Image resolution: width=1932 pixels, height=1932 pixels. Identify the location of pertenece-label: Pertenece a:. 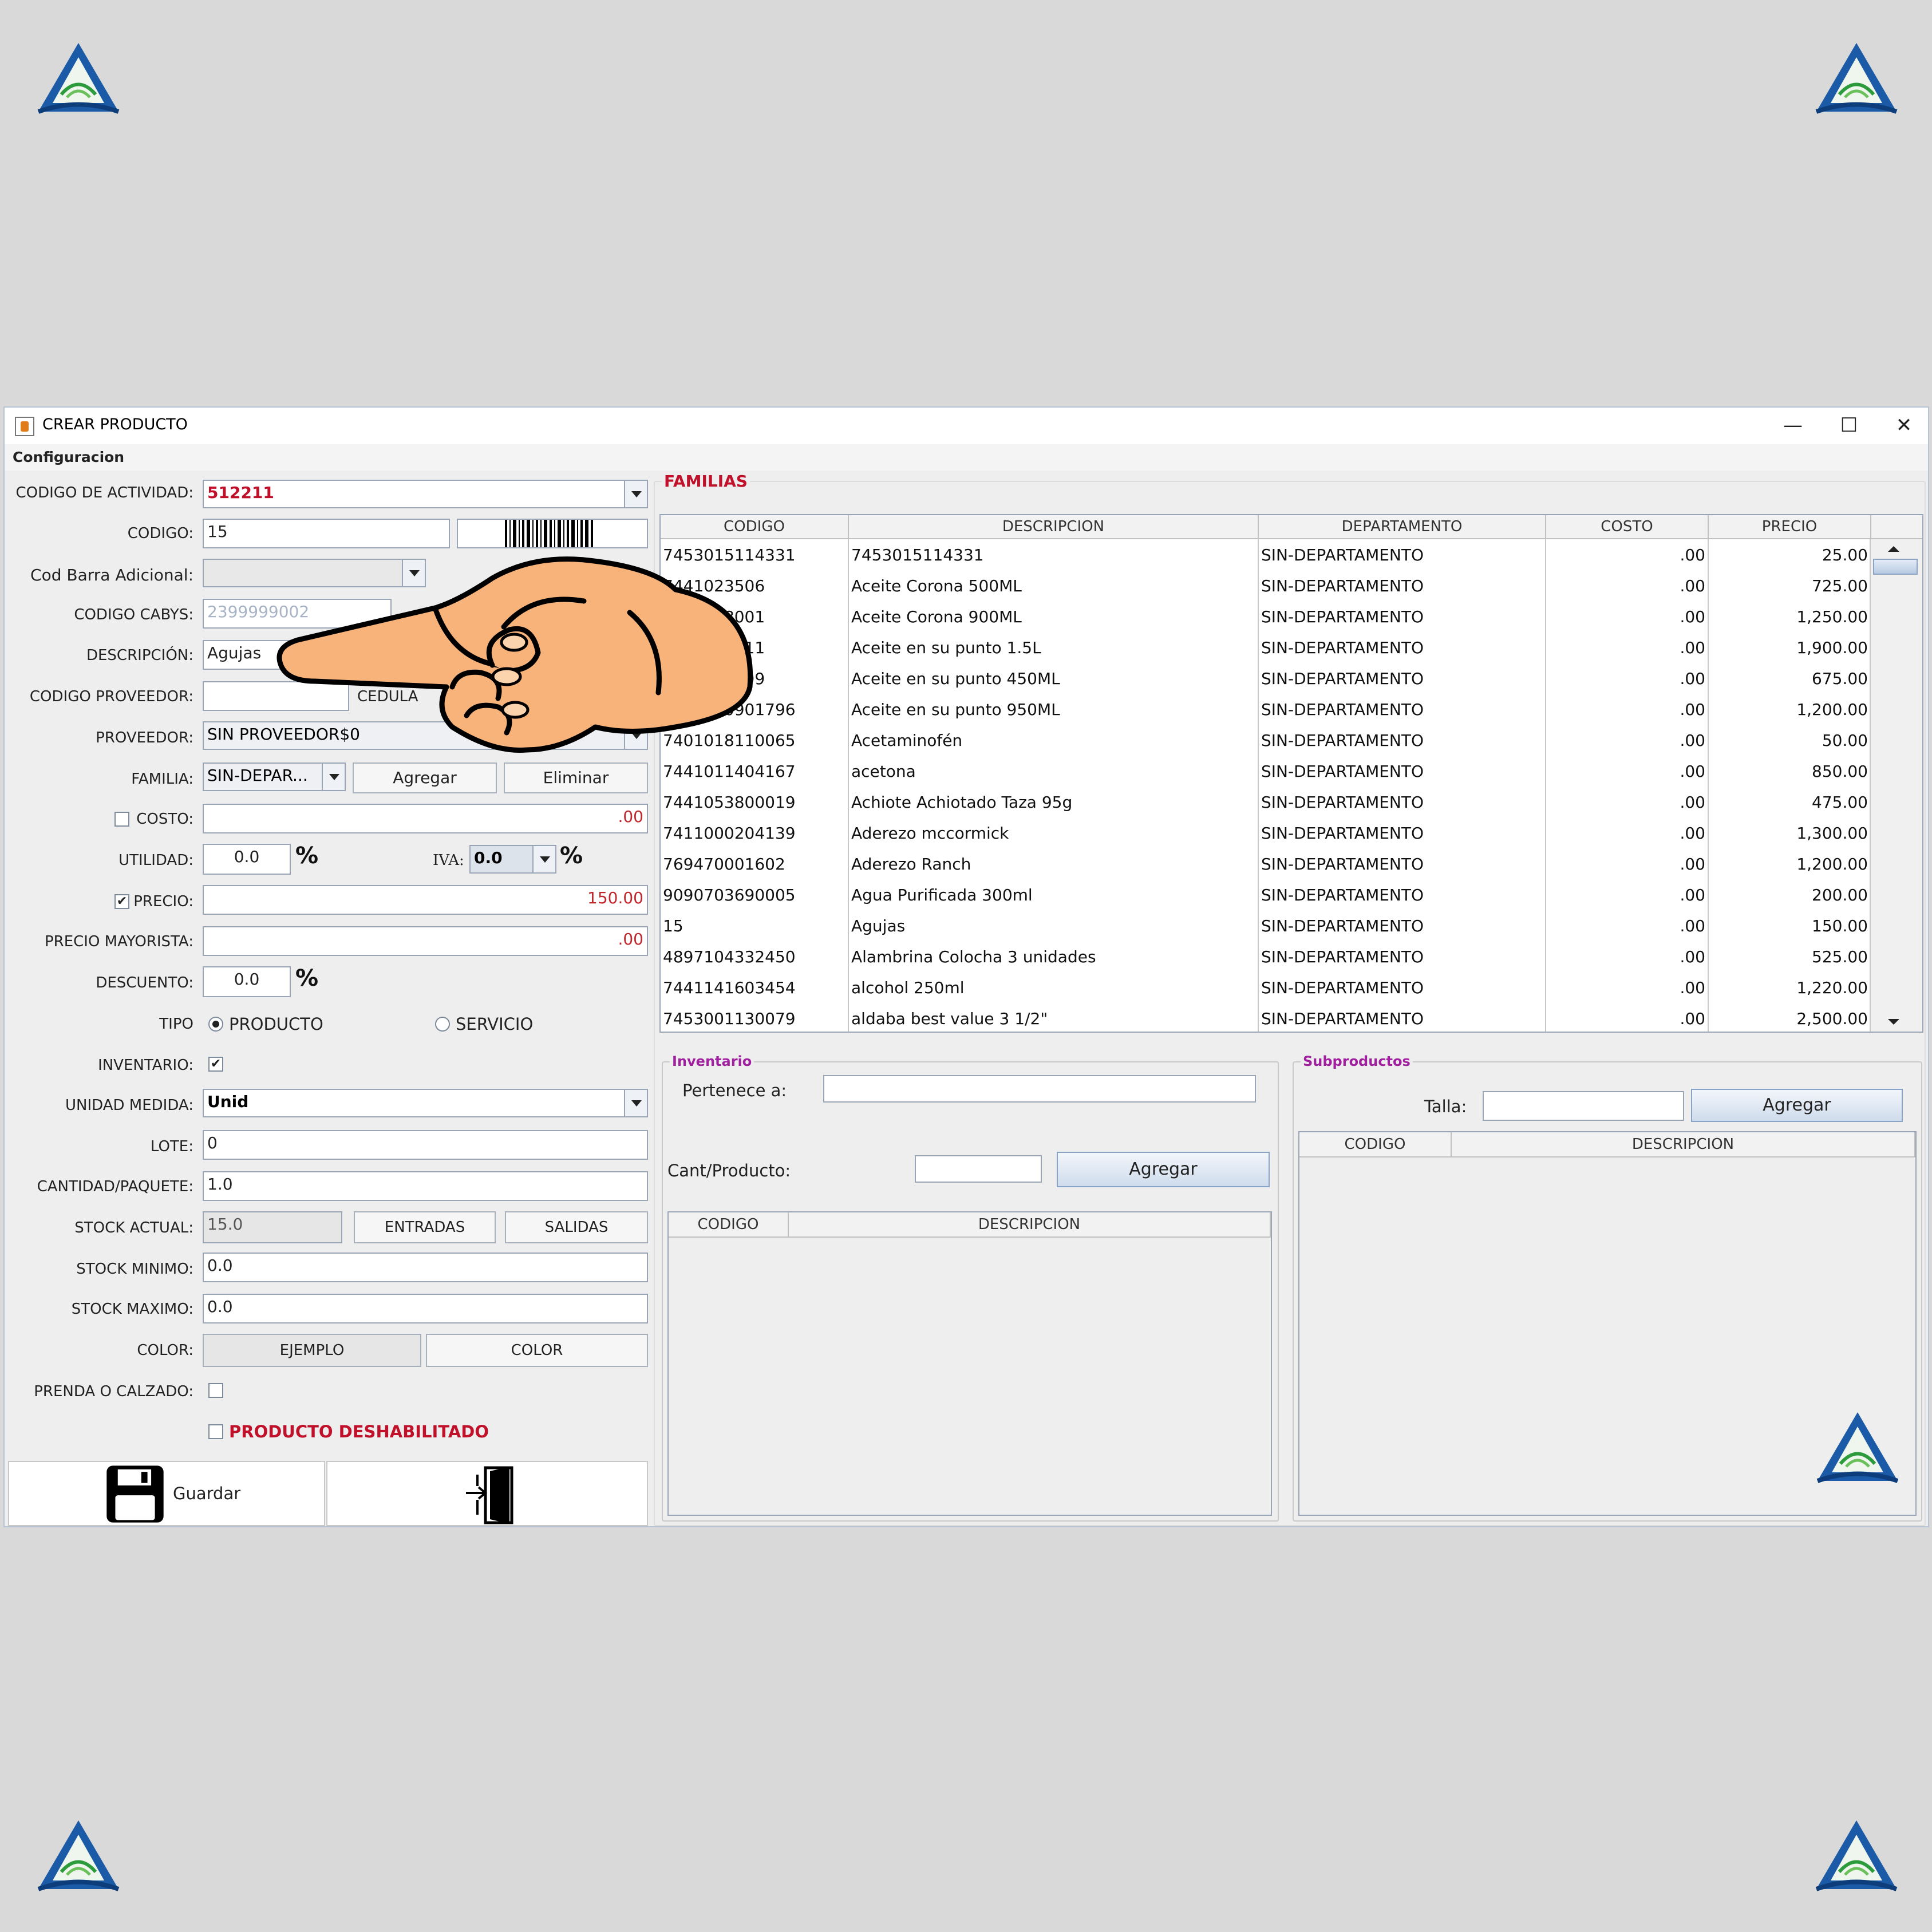
(734, 1090).